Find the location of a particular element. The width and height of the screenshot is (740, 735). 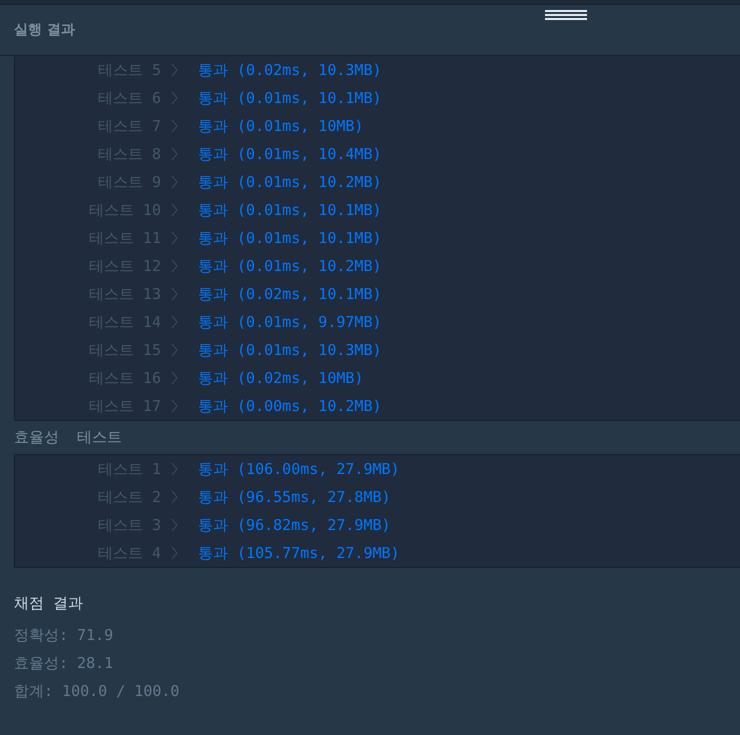

drag-handle-icon is located at coordinates (566, 15).